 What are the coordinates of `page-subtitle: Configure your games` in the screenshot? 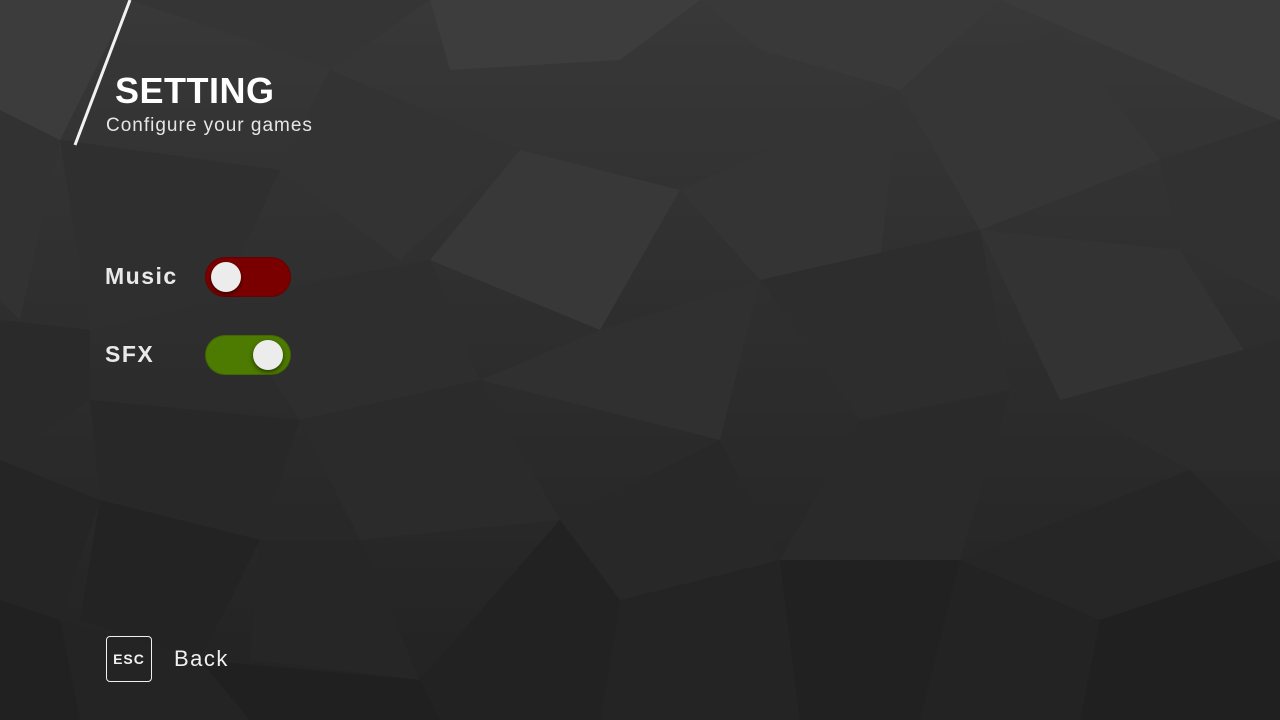 It's located at (209, 125).